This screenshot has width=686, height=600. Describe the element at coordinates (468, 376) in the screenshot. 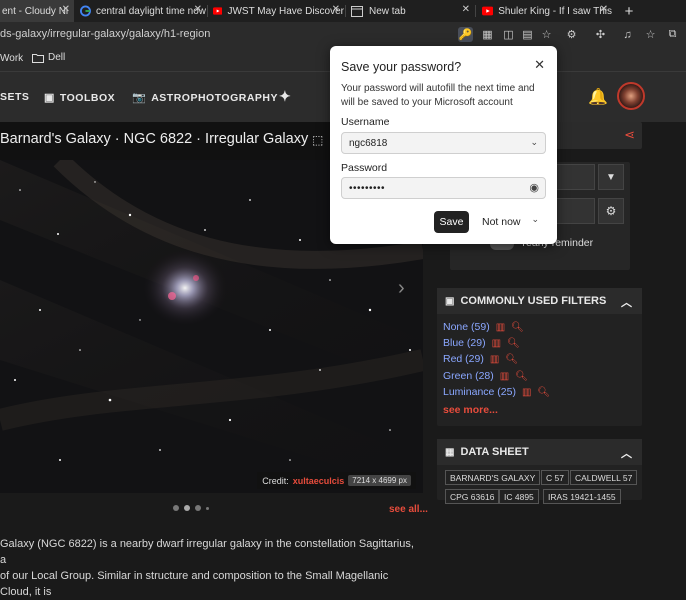

I see `filter-link: Green (28)` at that location.